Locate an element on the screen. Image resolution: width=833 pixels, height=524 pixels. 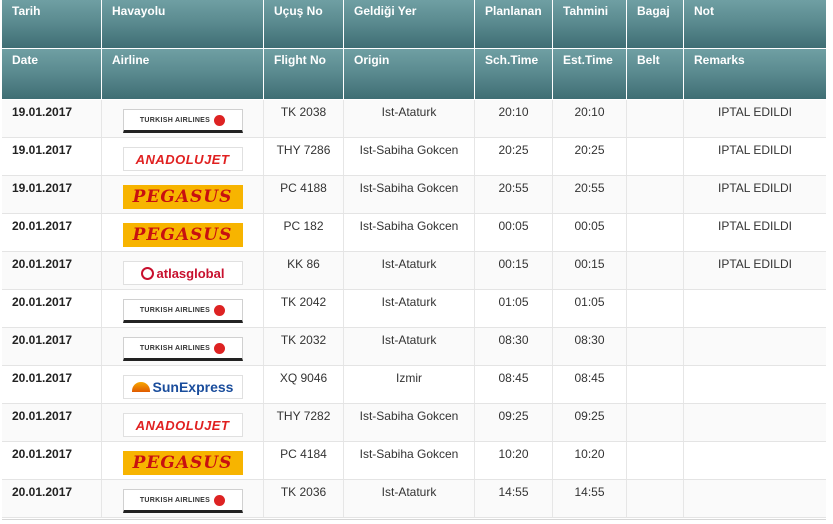
sch-time-cell: 09:25 is located at coordinates (514, 422).